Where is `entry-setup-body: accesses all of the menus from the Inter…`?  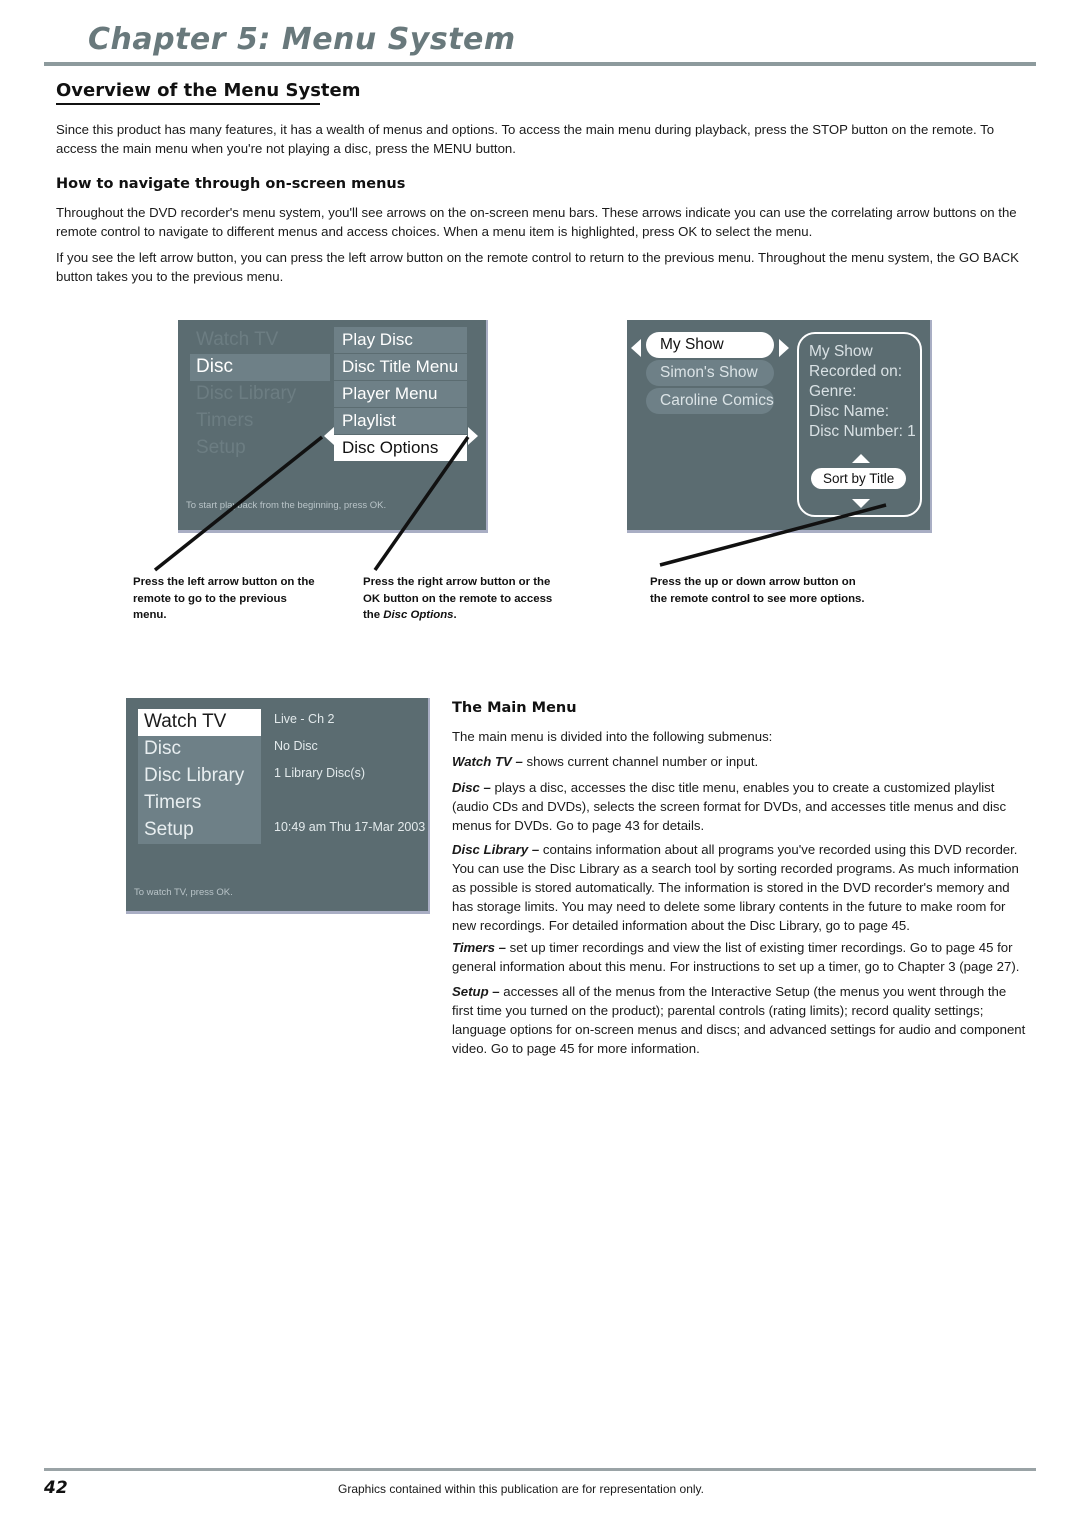 entry-setup-body: accesses all of the menus from the Inter… is located at coordinates (739, 1020).